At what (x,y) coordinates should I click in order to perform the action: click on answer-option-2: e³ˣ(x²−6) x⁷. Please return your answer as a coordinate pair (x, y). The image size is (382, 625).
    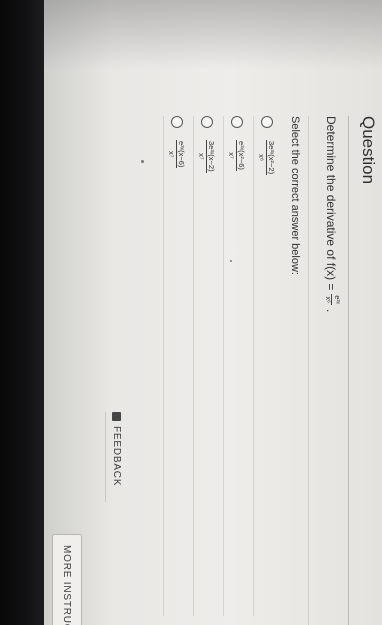
    Looking at the image, I should click on (235, 366).